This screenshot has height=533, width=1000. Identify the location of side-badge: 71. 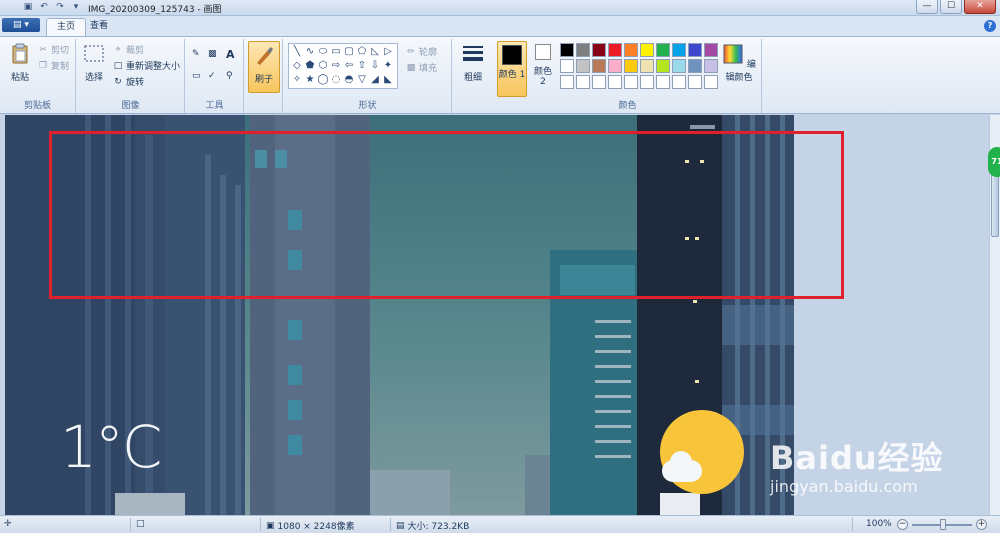
(994, 162).